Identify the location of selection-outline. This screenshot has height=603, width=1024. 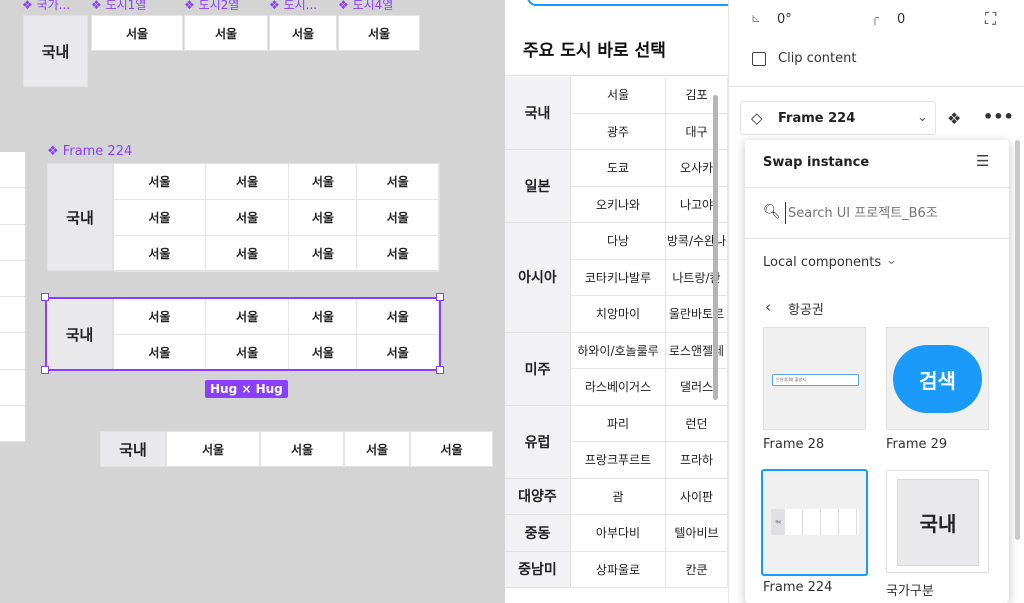
(243, 334).